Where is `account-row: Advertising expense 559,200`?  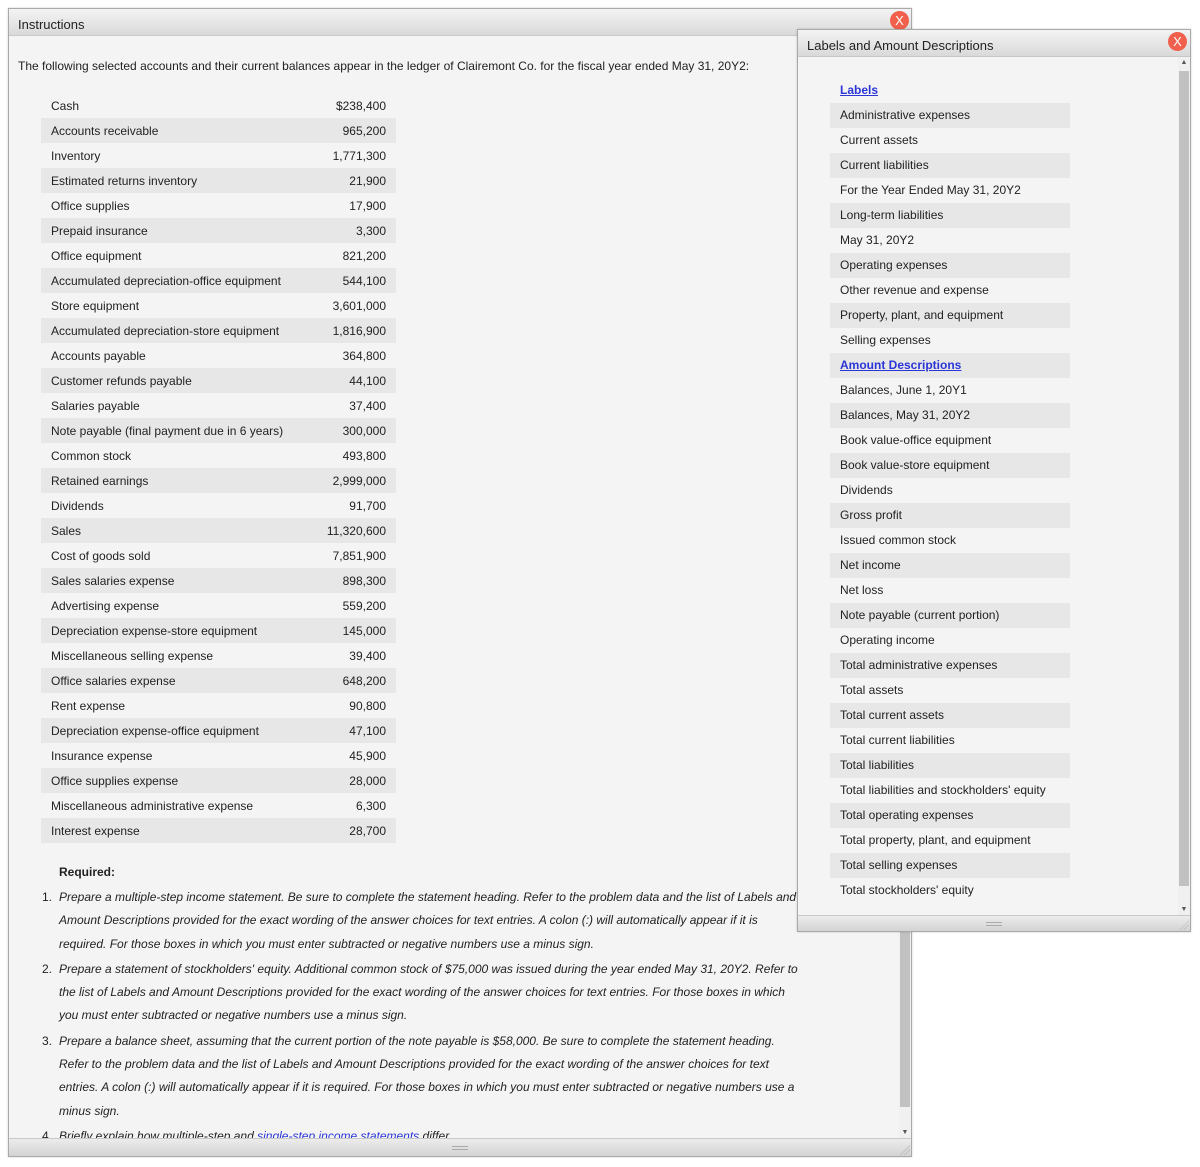 account-row: Advertising expense 559,200 is located at coordinates (218, 605).